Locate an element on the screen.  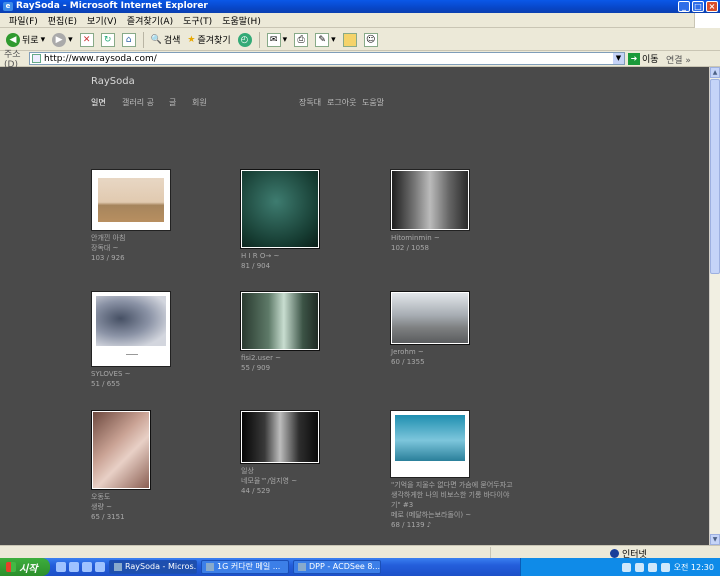
ie-quicklaunch-icon is located at coordinates (74, 567).